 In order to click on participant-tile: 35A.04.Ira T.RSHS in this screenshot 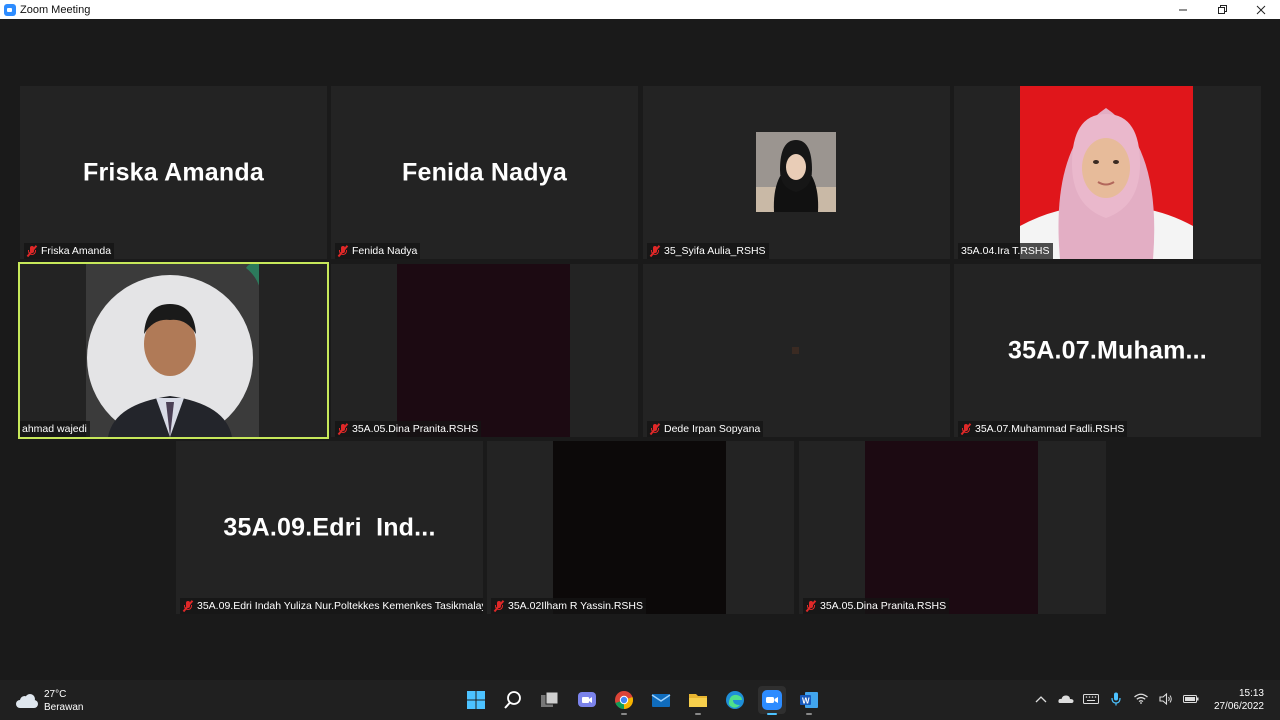, I will do `click(1107, 172)`.